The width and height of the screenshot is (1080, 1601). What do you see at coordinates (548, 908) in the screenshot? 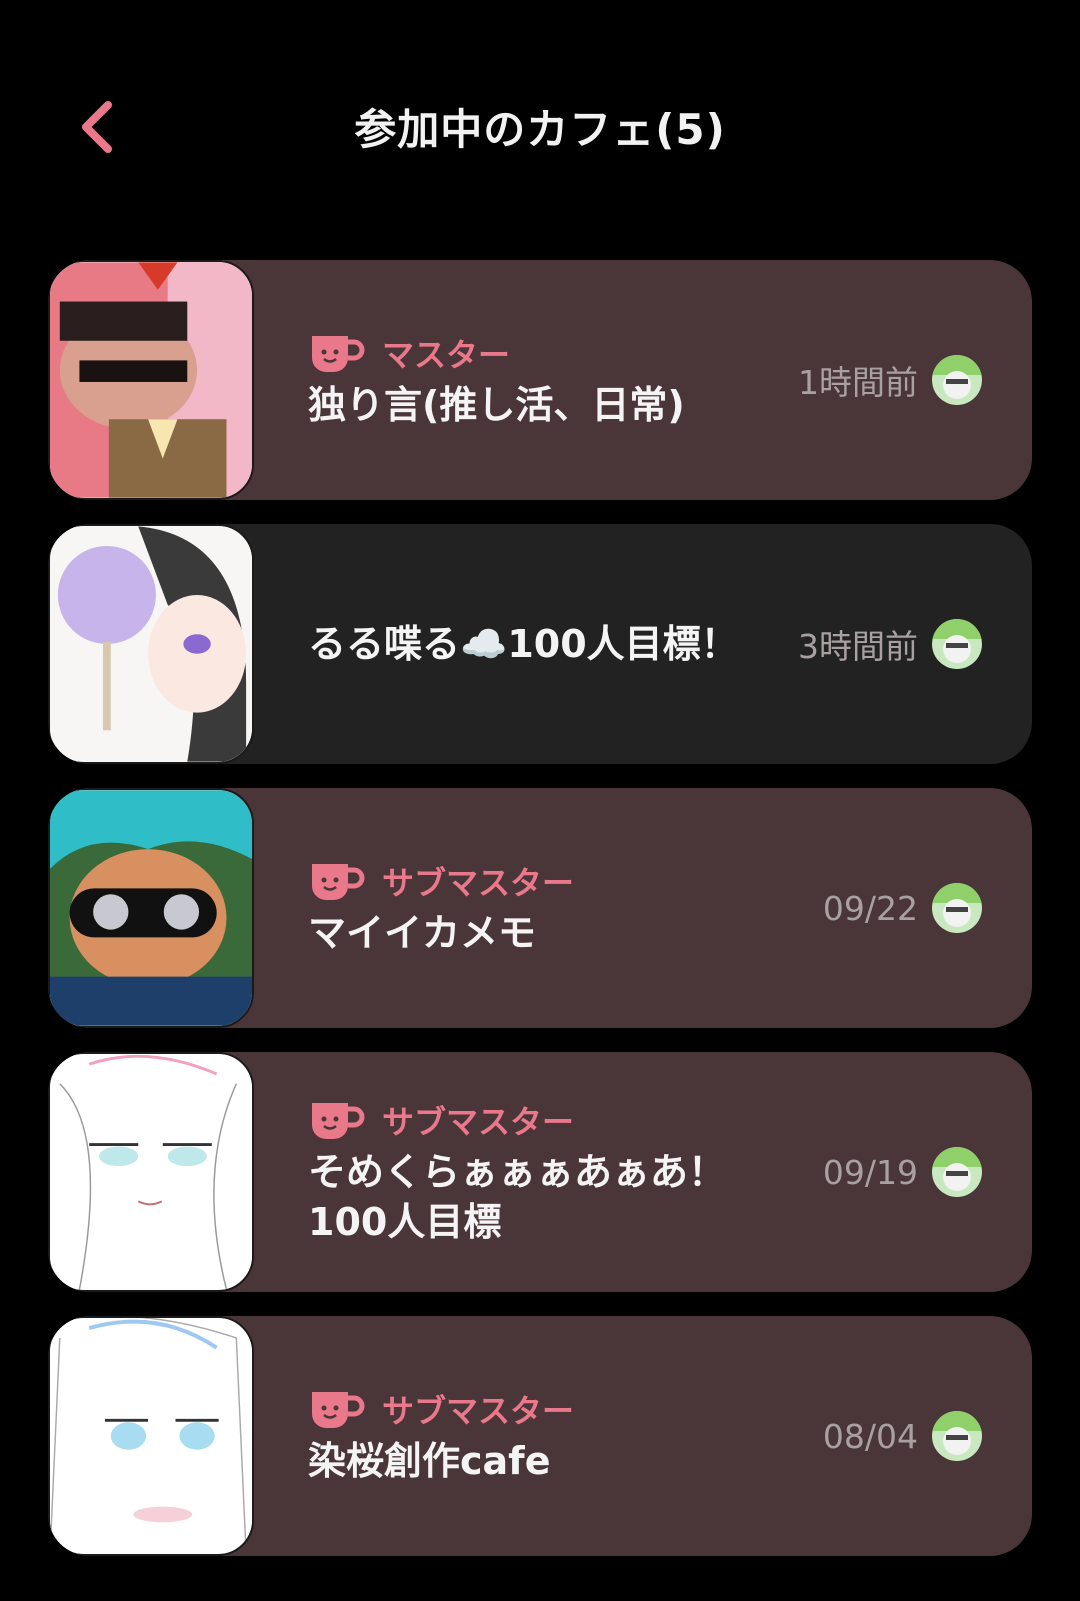
I see `cafe-info: サブマスター マイイカメモ` at bounding box center [548, 908].